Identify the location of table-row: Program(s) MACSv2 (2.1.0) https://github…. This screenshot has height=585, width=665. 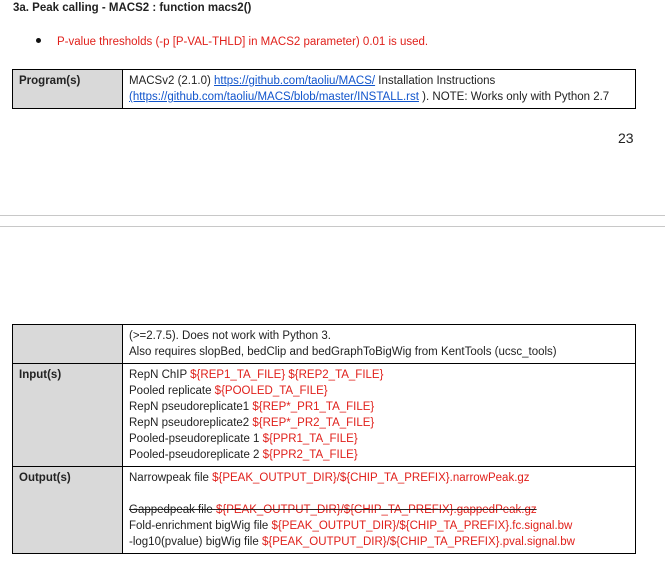
(324, 89).